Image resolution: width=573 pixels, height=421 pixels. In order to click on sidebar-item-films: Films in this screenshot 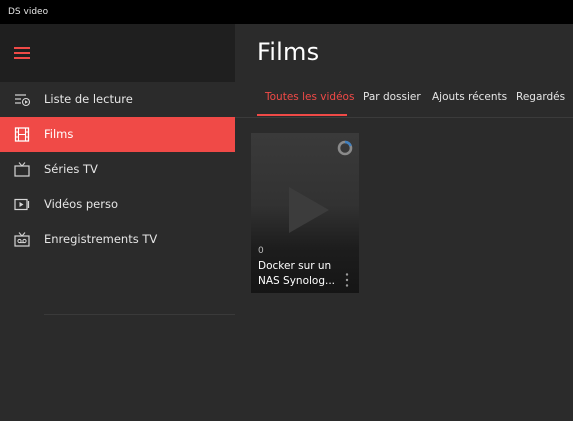, I will do `click(117, 134)`.